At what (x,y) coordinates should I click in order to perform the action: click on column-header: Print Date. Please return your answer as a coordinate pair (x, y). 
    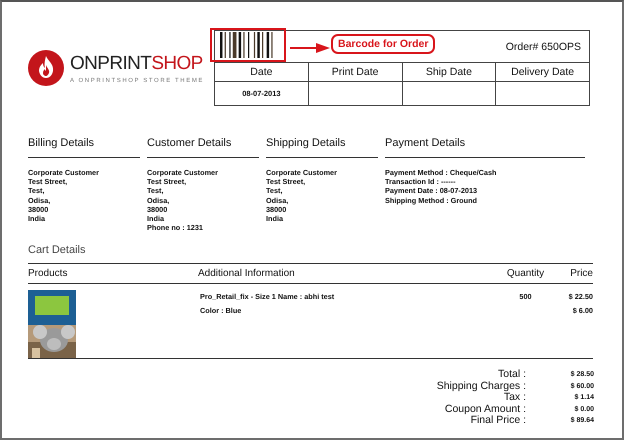
    Looking at the image, I should click on (355, 72).